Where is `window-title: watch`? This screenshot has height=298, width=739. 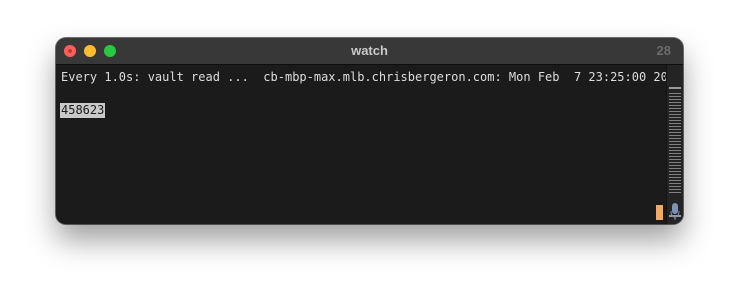
window-title: watch is located at coordinates (369, 50).